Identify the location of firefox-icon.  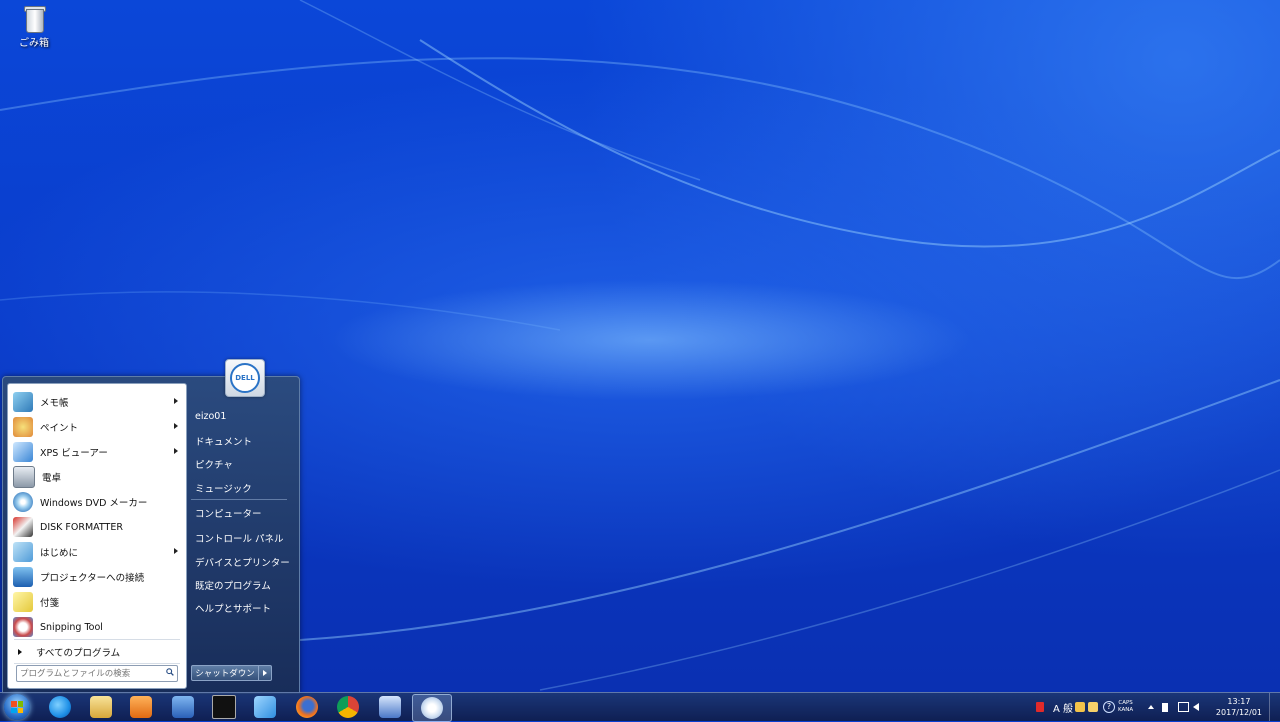
(307, 707).